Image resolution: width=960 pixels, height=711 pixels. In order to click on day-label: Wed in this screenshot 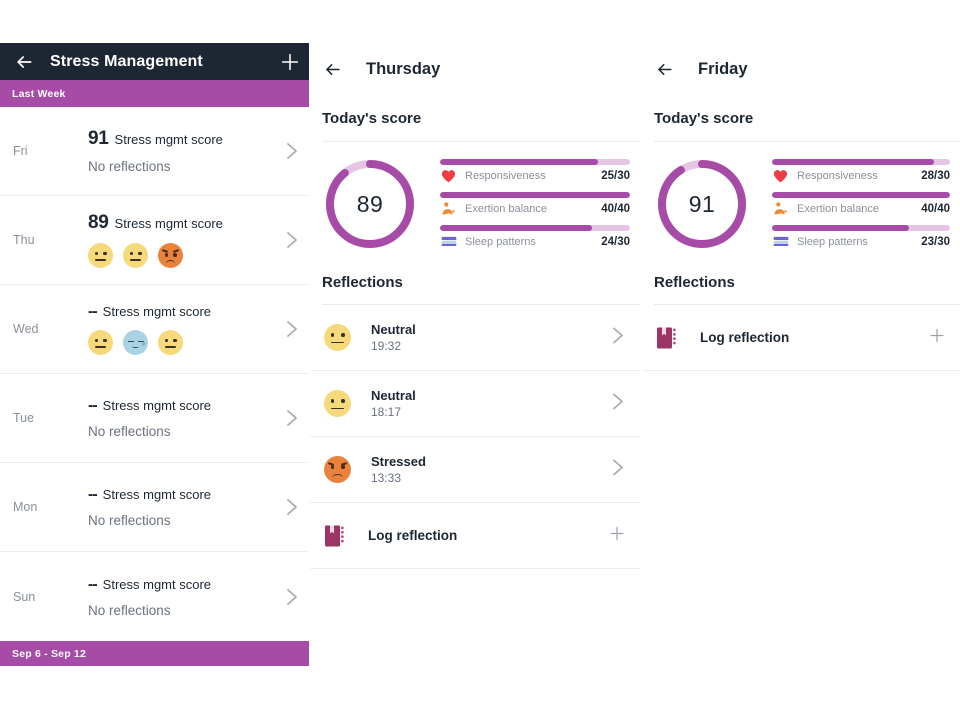, I will do `click(26, 329)`.